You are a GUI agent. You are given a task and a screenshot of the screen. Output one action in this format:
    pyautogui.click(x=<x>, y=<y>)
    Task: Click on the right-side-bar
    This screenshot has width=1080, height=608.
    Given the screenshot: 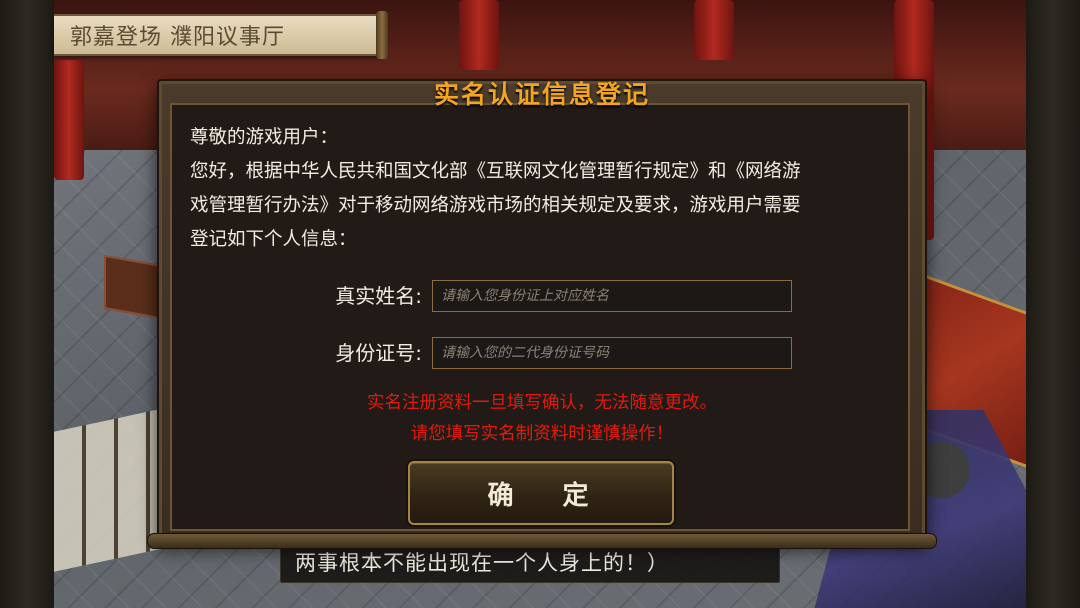 What is the action you would take?
    pyautogui.click(x=1053, y=304)
    